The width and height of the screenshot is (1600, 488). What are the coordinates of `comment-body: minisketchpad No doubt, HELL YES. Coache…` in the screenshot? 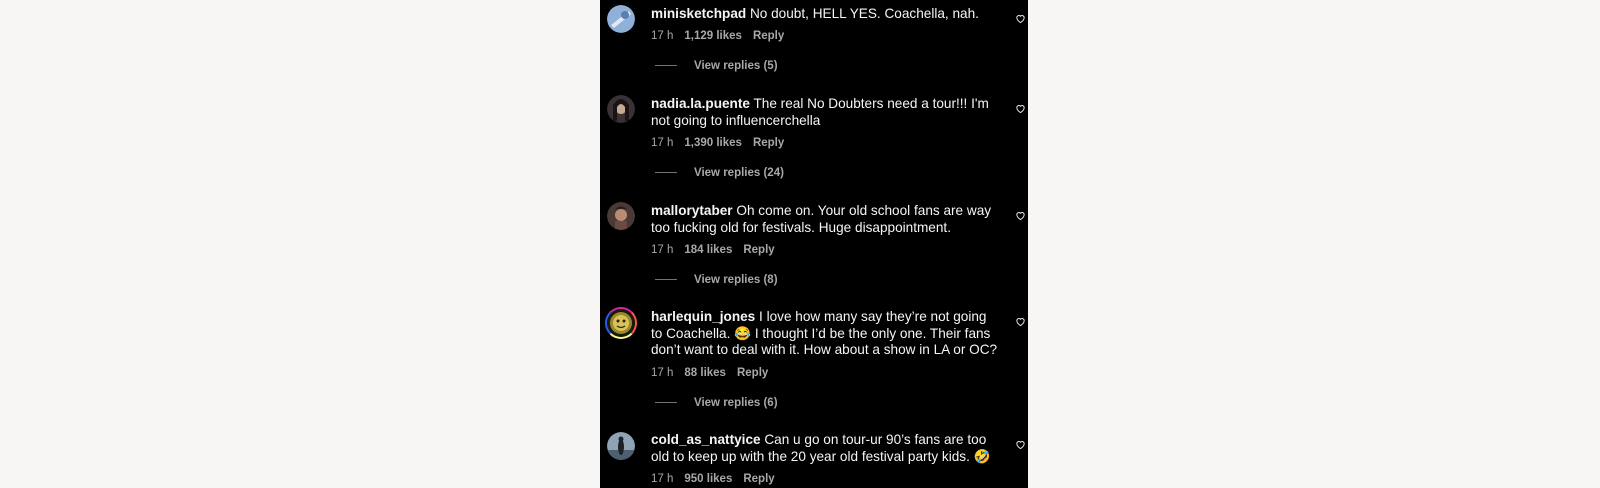 It's located at (826, 14).